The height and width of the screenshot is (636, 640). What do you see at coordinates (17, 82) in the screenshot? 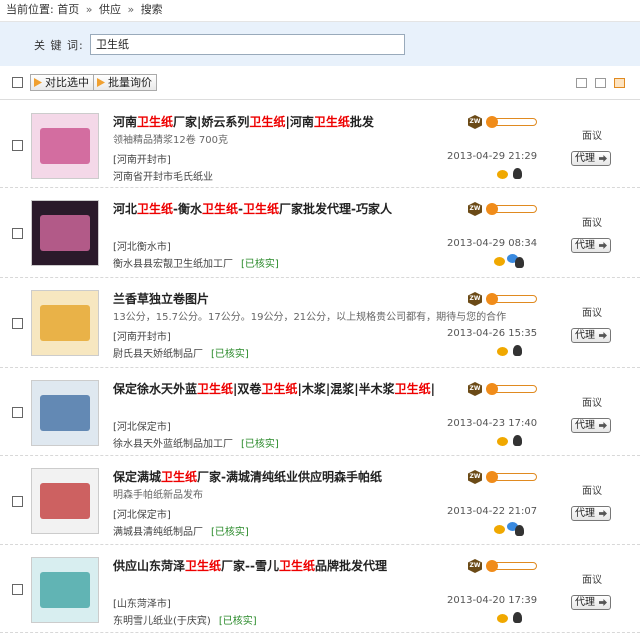
I see `select-all-checkbox` at bounding box center [17, 82].